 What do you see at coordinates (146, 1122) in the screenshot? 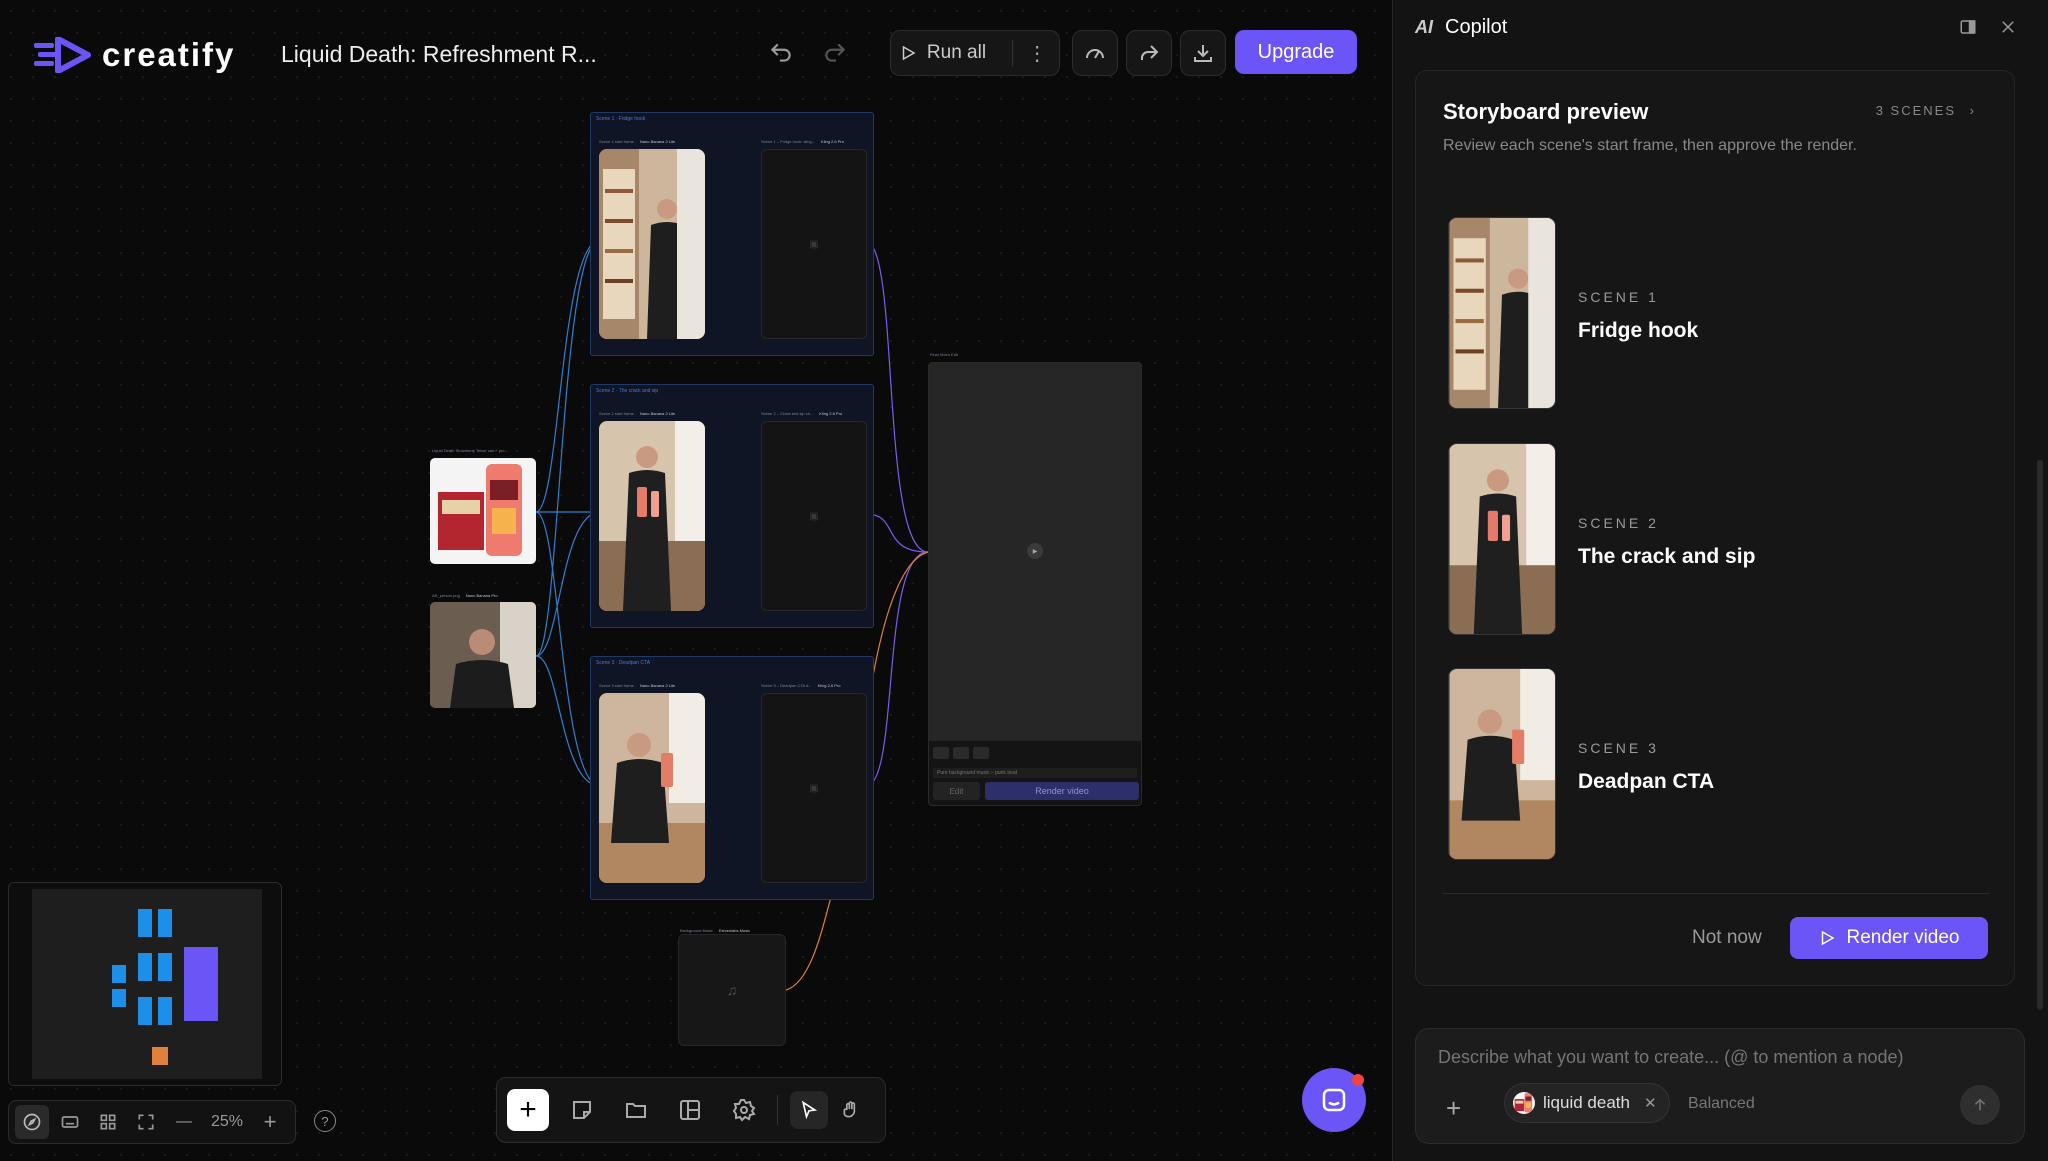
I see `fit-view-button` at bounding box center [146, 1122].